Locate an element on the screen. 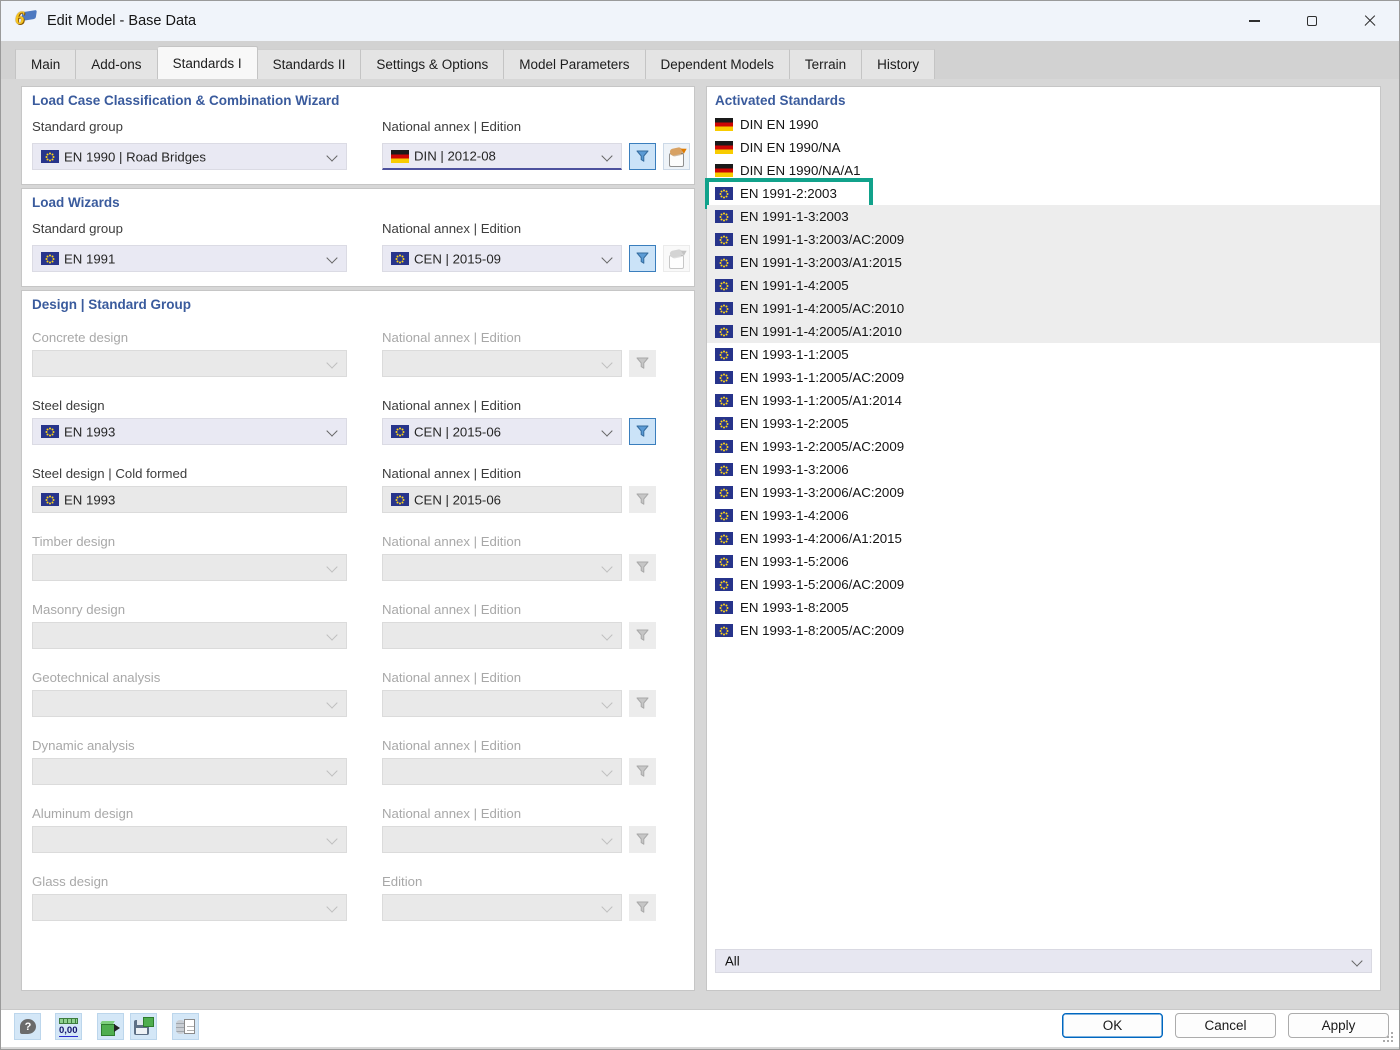 The width and height of the screenshot is (1400, 1050). standard-label: EN 1991-1-3:2003/AC:2009 is located at coordinates (822, 239).